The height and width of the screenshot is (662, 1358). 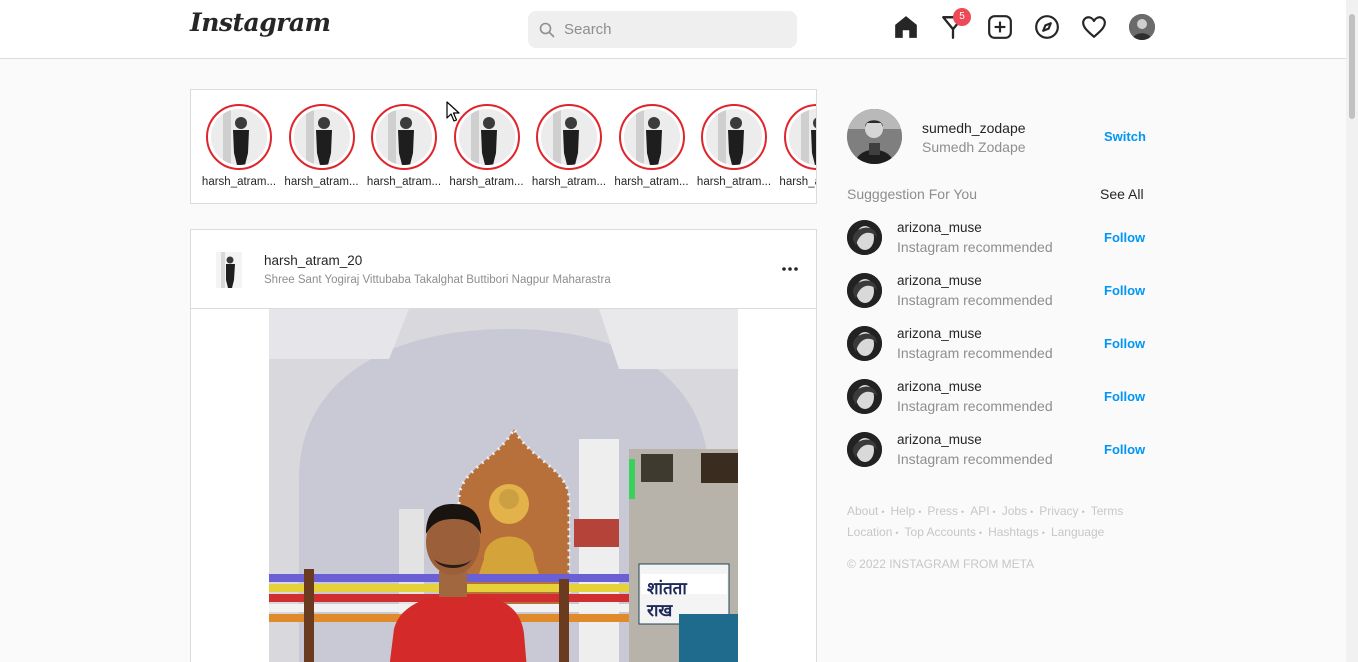 I want to click on new-post-icon, so click(x=1000, y=27).